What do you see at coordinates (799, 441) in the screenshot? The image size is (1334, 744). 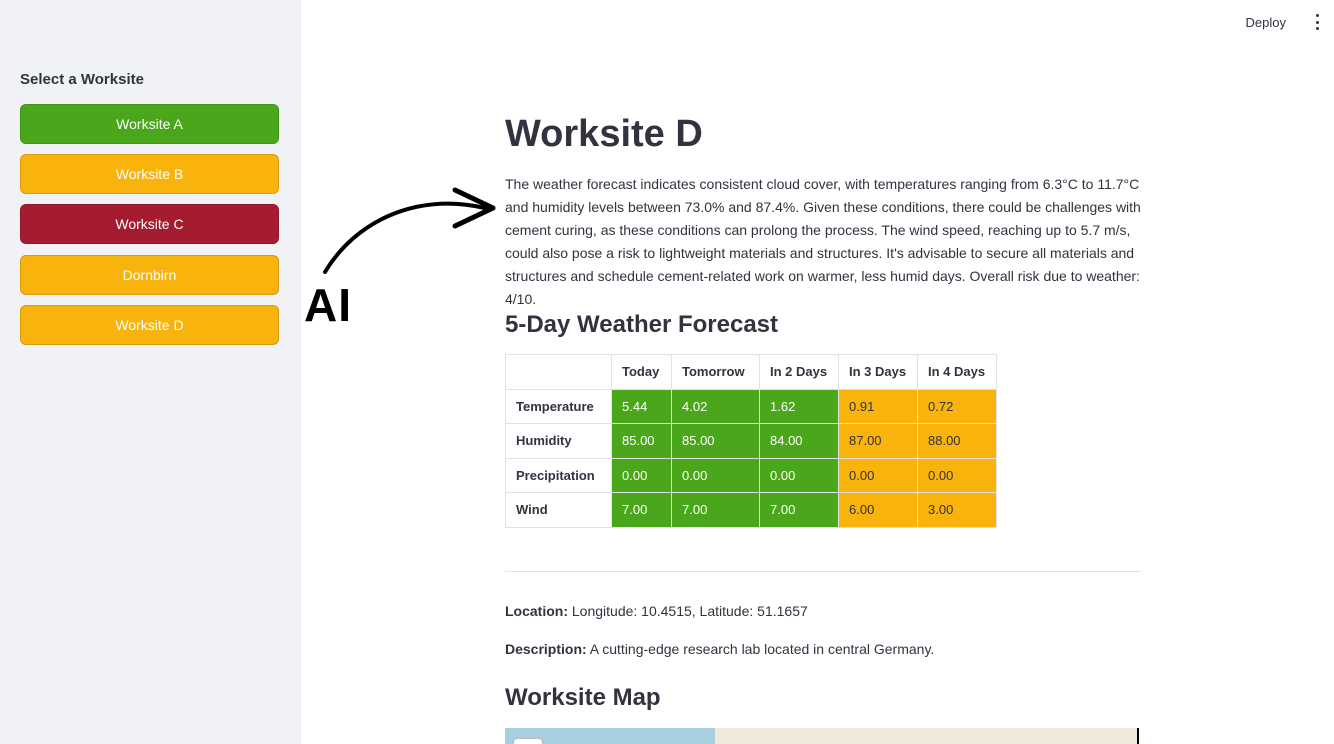 I see `table-cell: 84.00` at bounding box center [799, 441].